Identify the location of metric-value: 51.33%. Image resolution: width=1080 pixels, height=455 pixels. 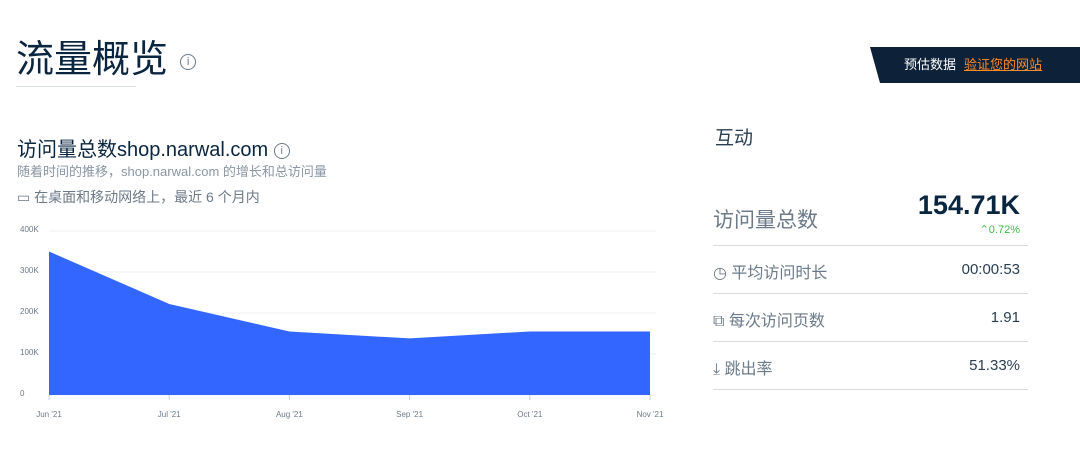
(994, 365).